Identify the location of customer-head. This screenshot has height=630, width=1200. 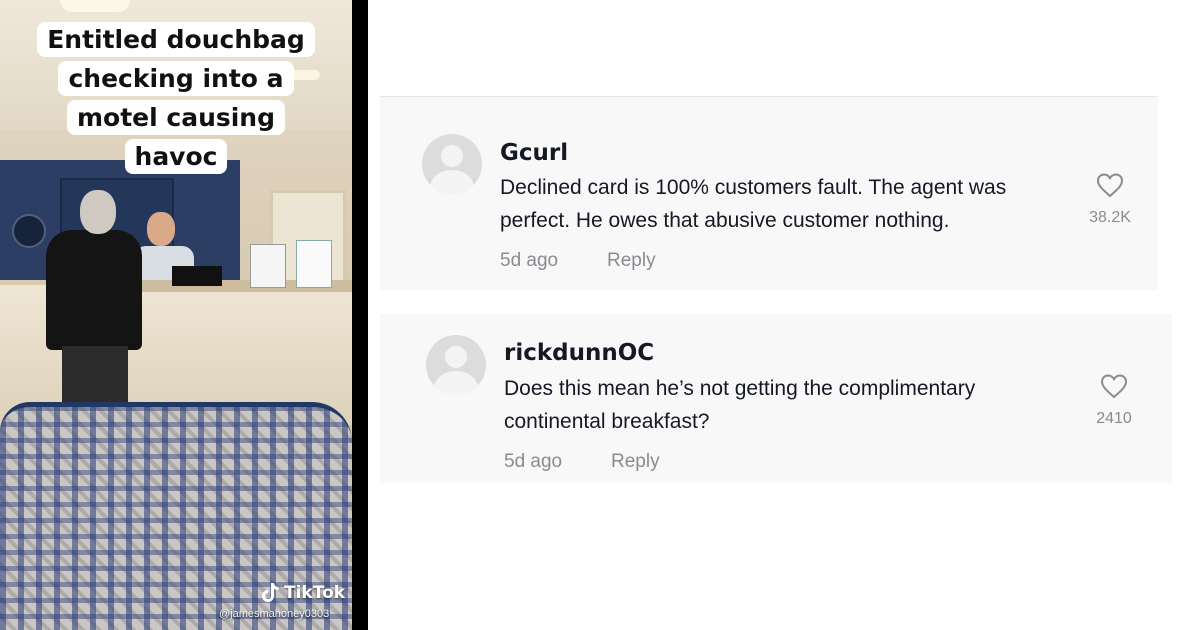
(98, 212).